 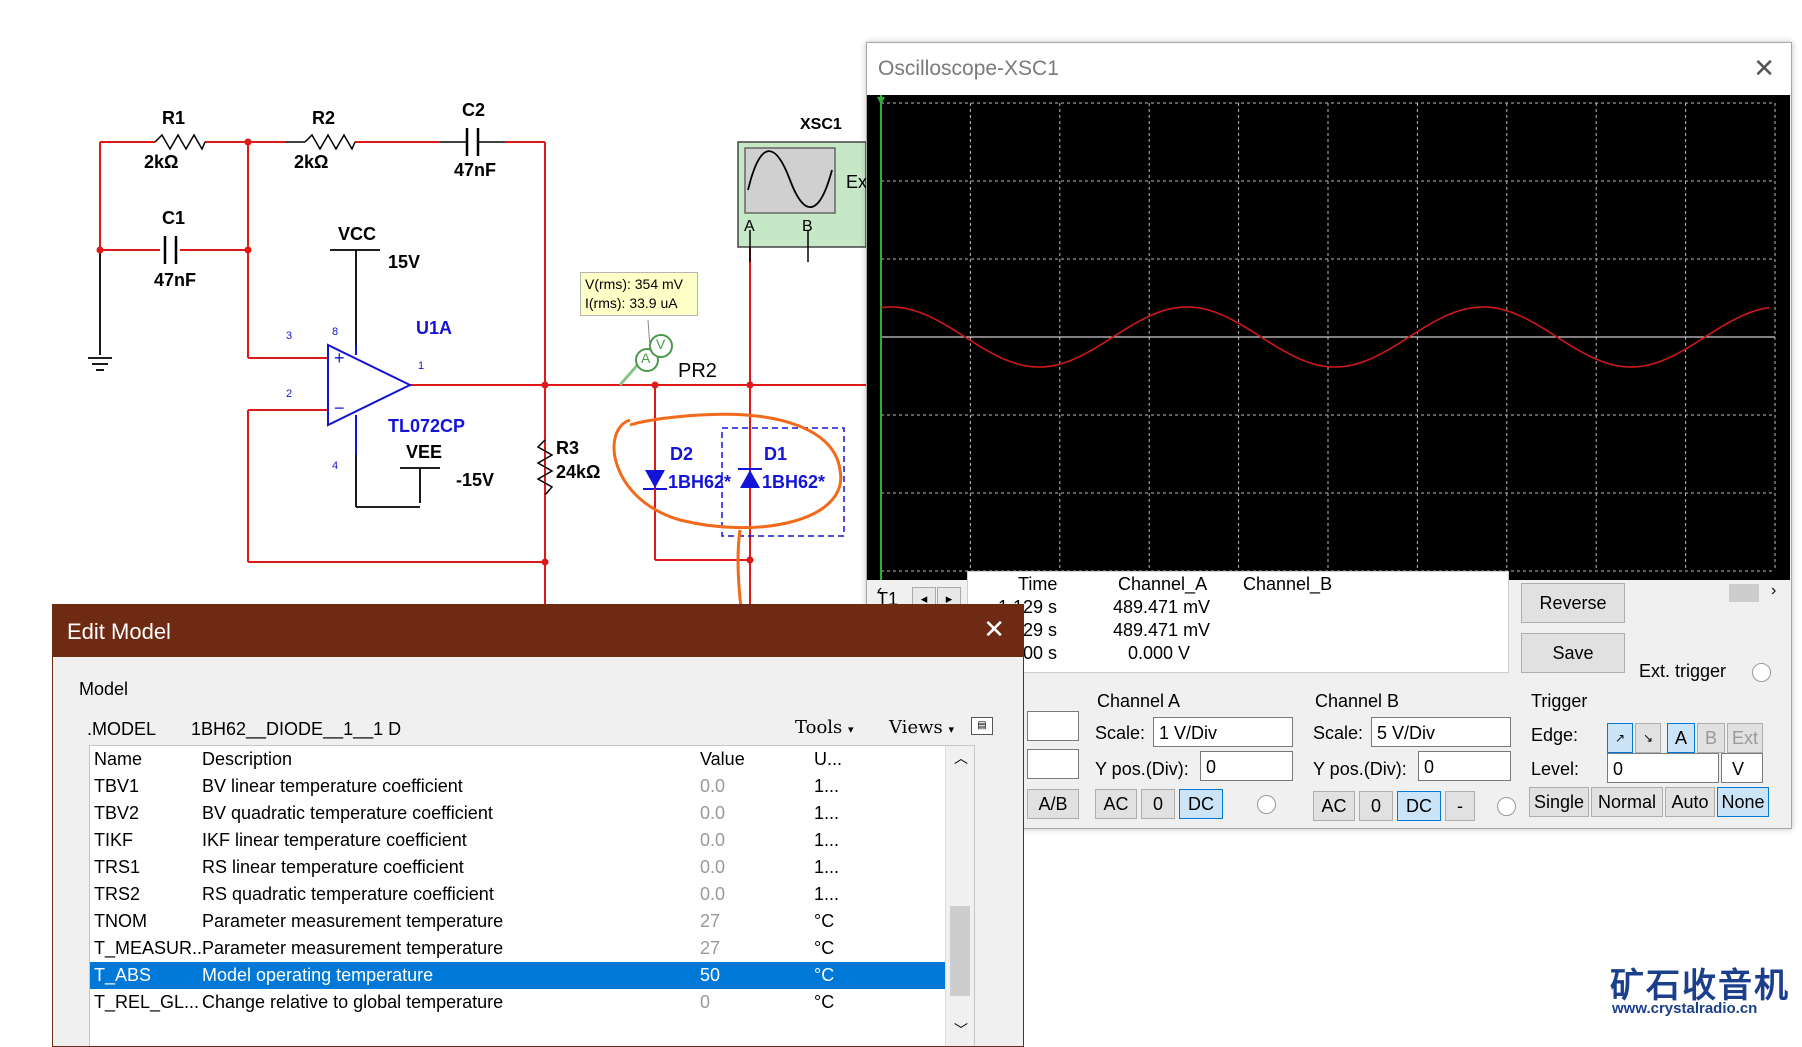 I want to click on channel-b-ypos-field: 0, so click(x=1464, y=766).